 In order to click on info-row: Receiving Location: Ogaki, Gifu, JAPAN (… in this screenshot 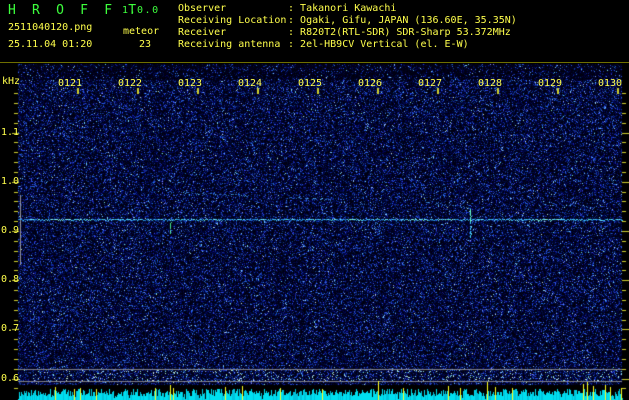, I will do `click(347, 21)`.